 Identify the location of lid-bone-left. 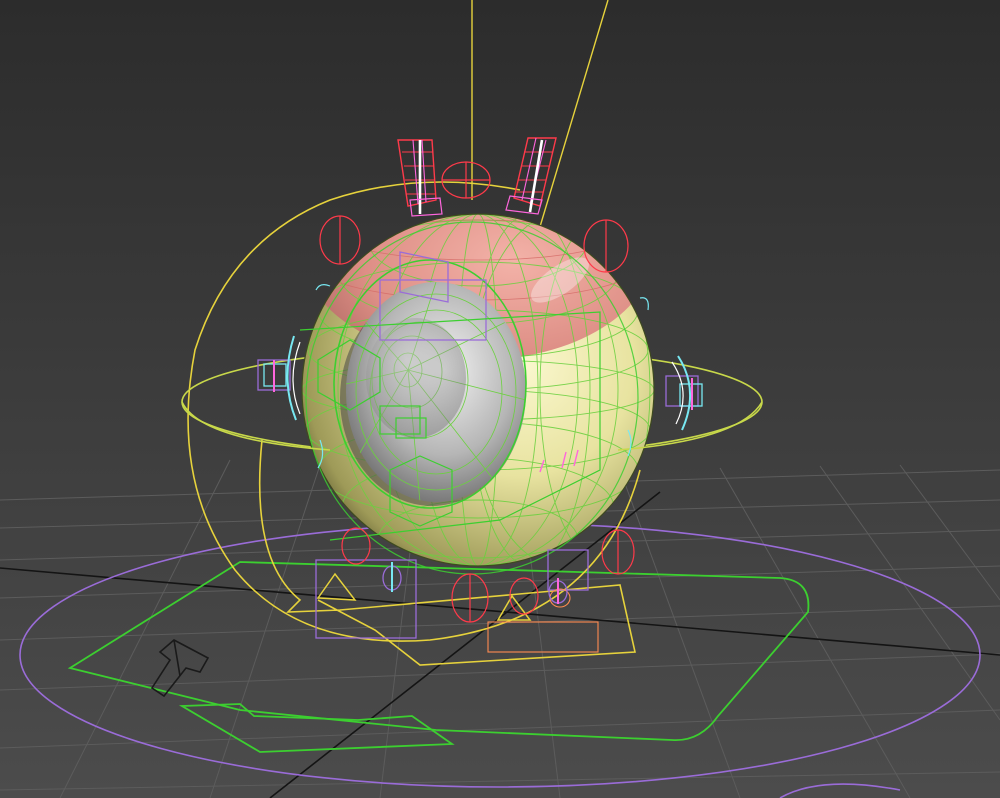
(420, 178).